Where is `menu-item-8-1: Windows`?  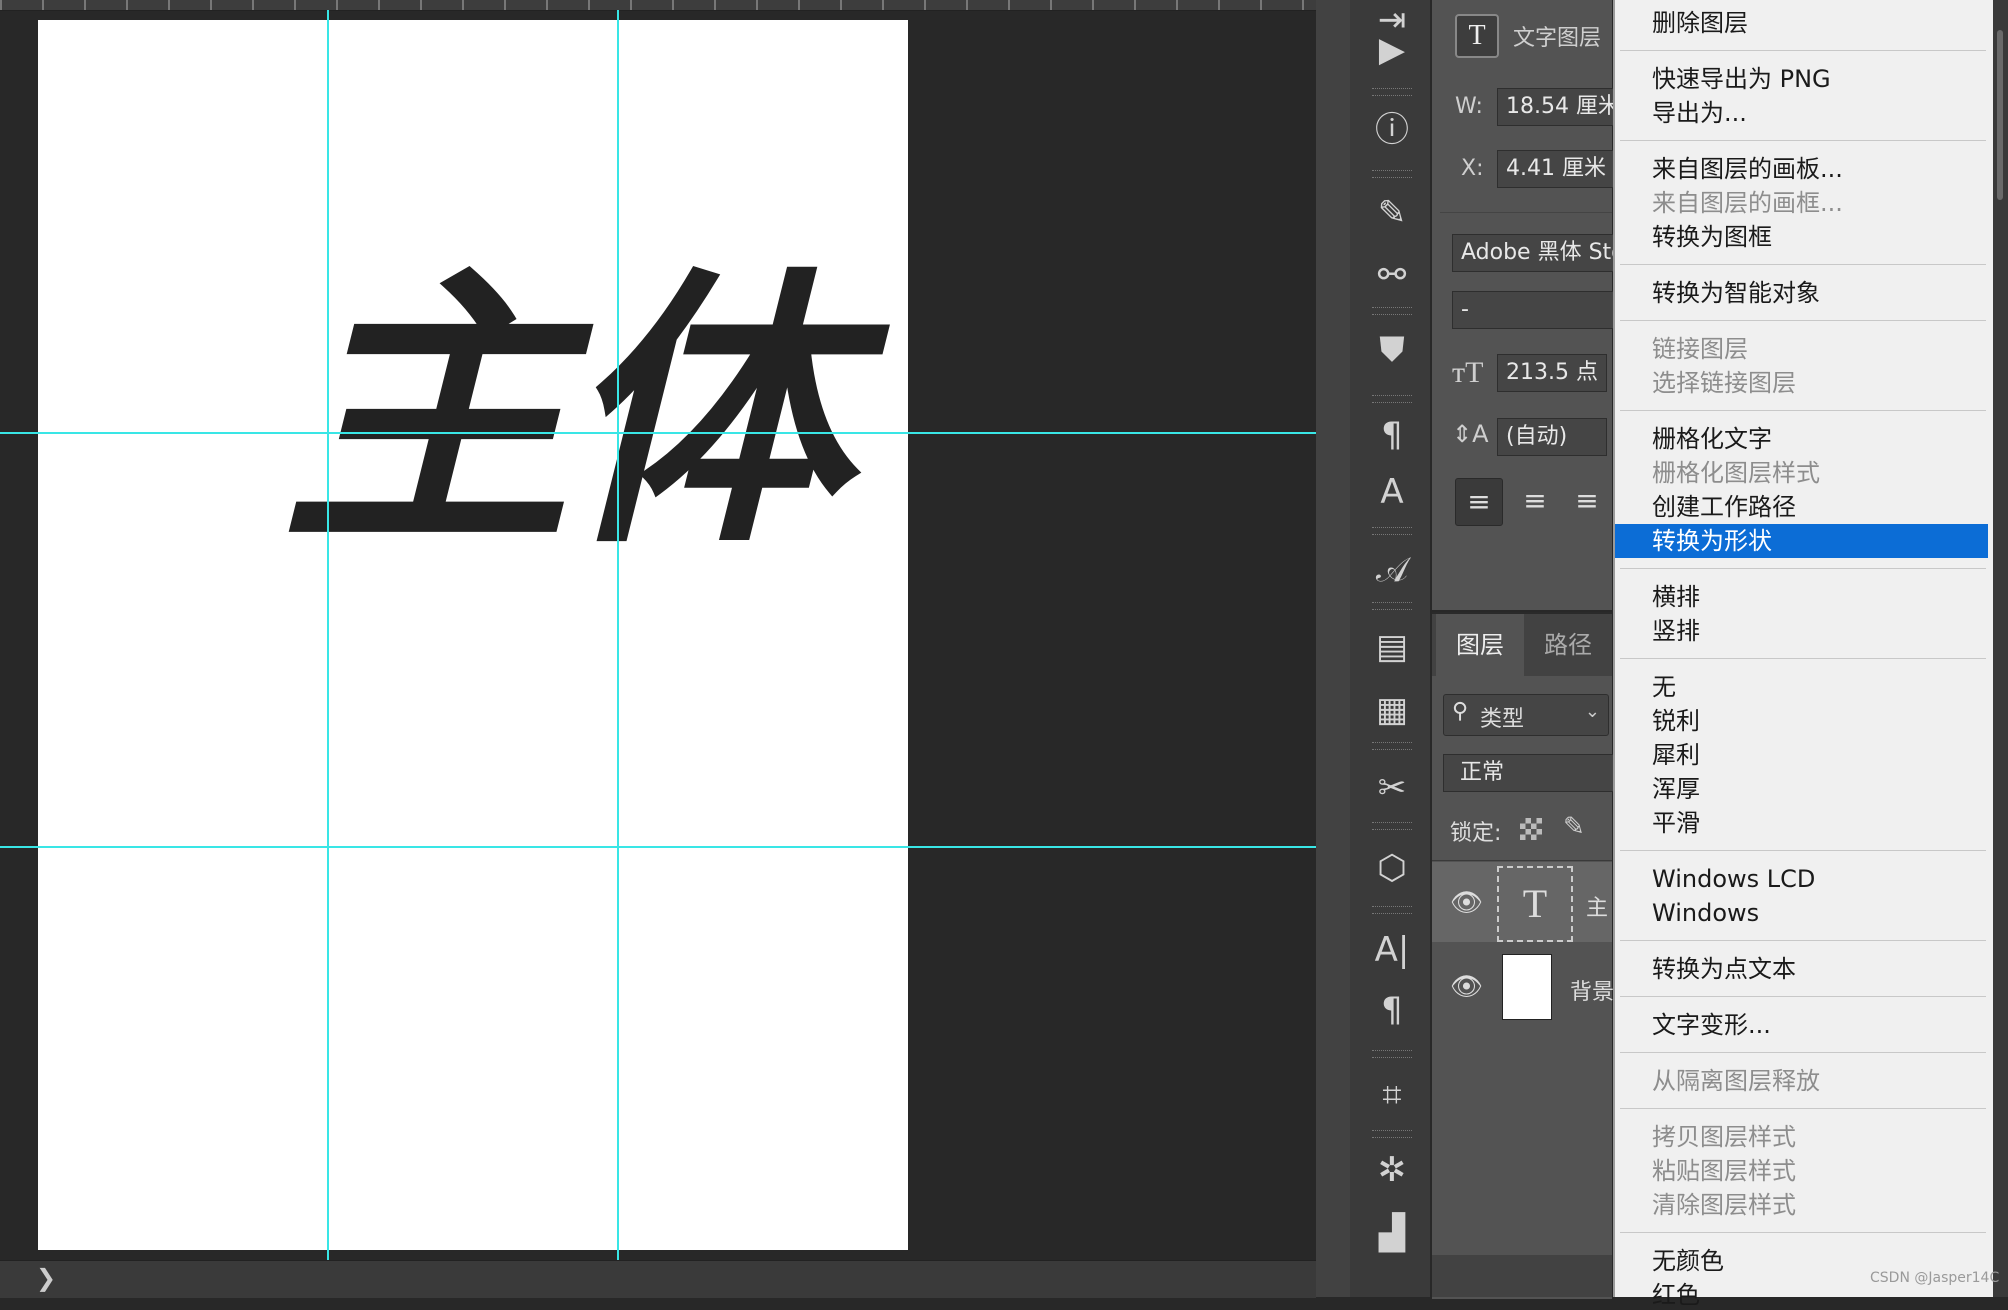
menu-item-8-1: Windows is located at coordinates (1705, 913).